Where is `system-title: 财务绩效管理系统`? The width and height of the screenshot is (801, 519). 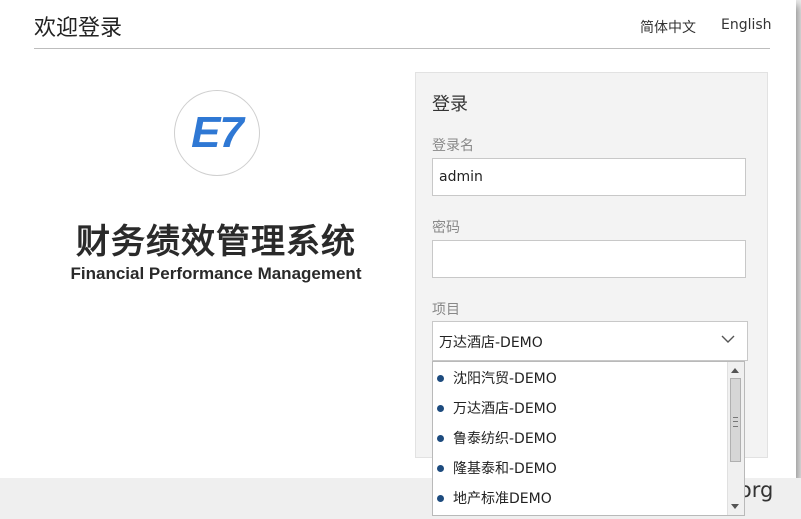
system-title: 财务绩效管理系统 is located at coordinates (216, 242).